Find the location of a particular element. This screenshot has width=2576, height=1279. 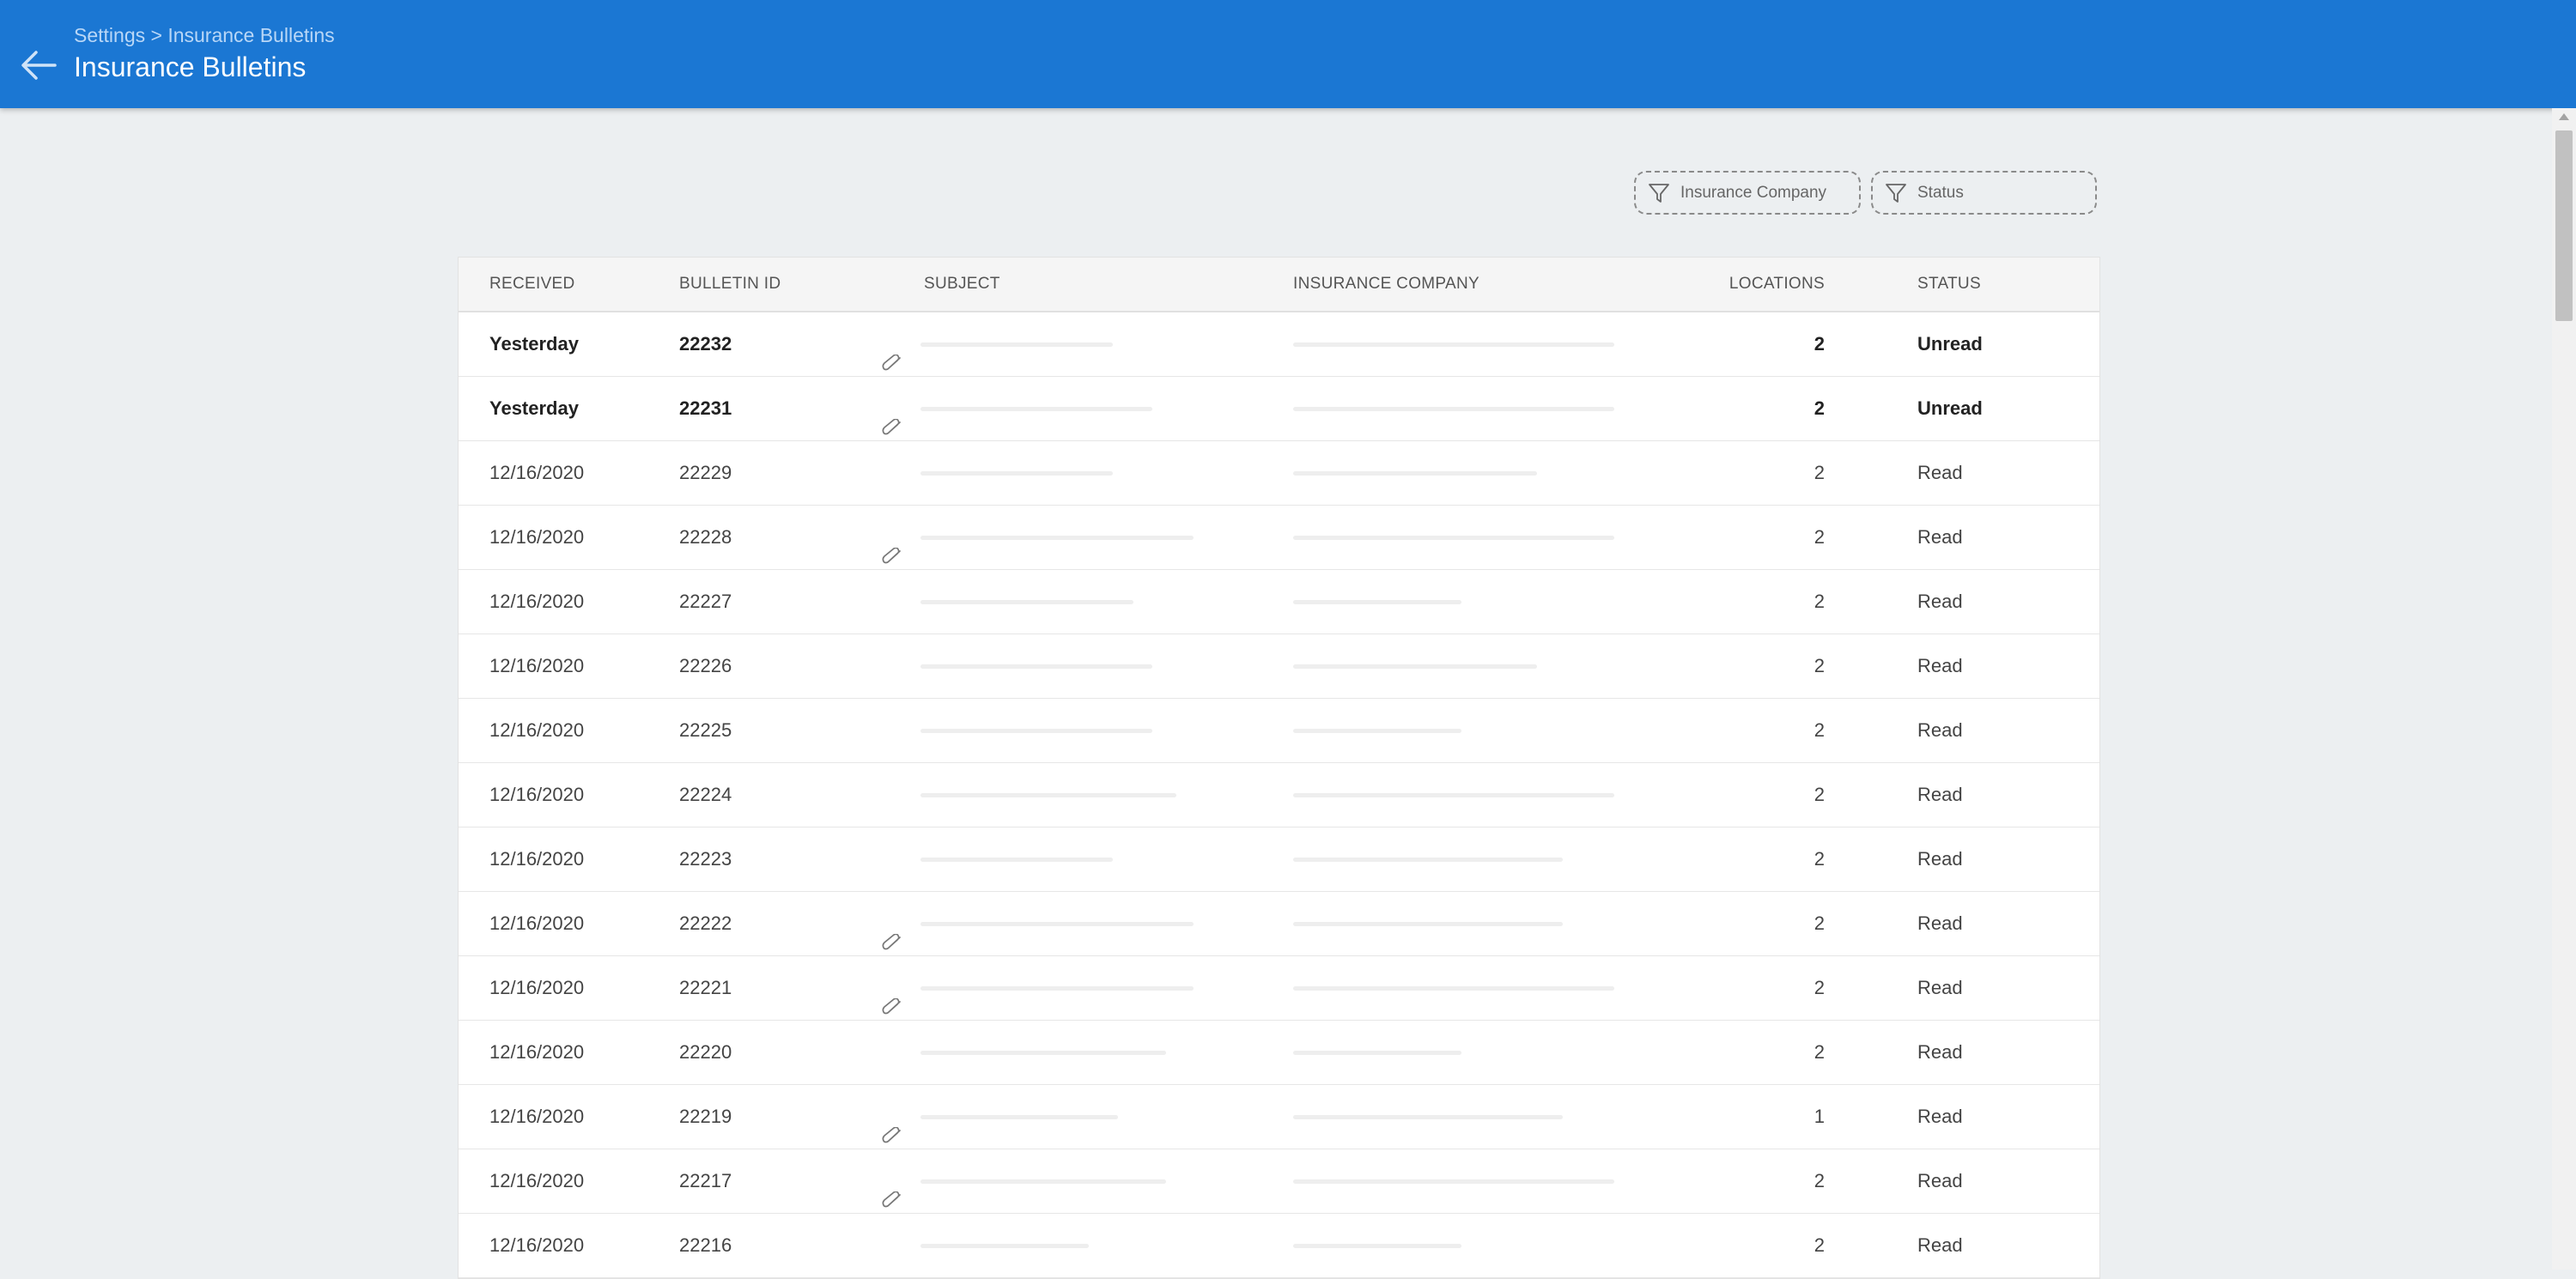

table-row: 12/16/2020 22226 2 Read is located at coordinates (1279, 667).